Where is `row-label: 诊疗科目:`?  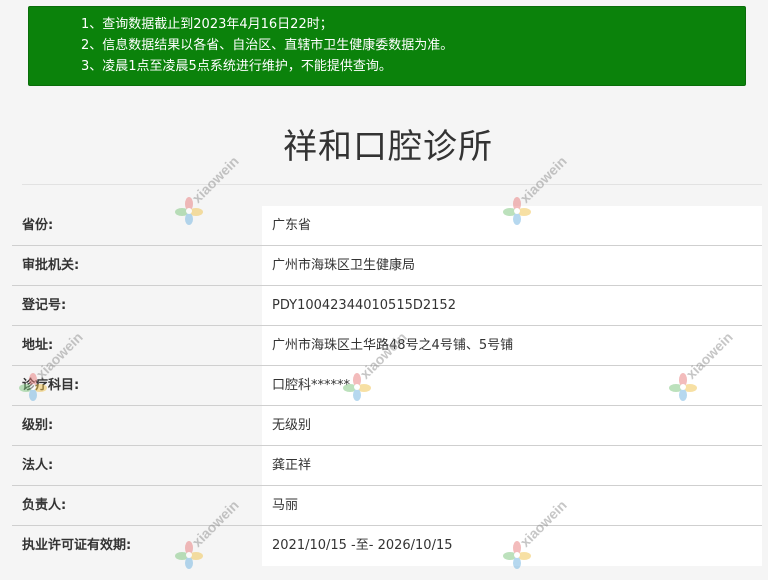 row-label: 诊疗科目: is located at coordinates (137, 385).